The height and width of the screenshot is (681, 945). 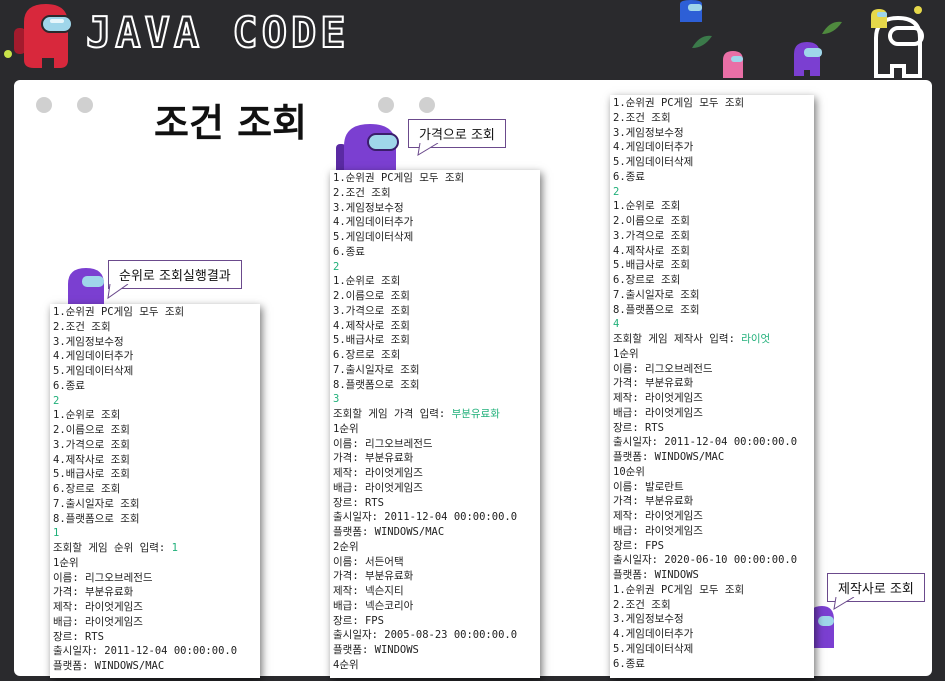 What do you see at coordinates (648, 486) in the screenshot?
I see `console-line-text: 이름: 발로란트` at bounding box center [648, 486].